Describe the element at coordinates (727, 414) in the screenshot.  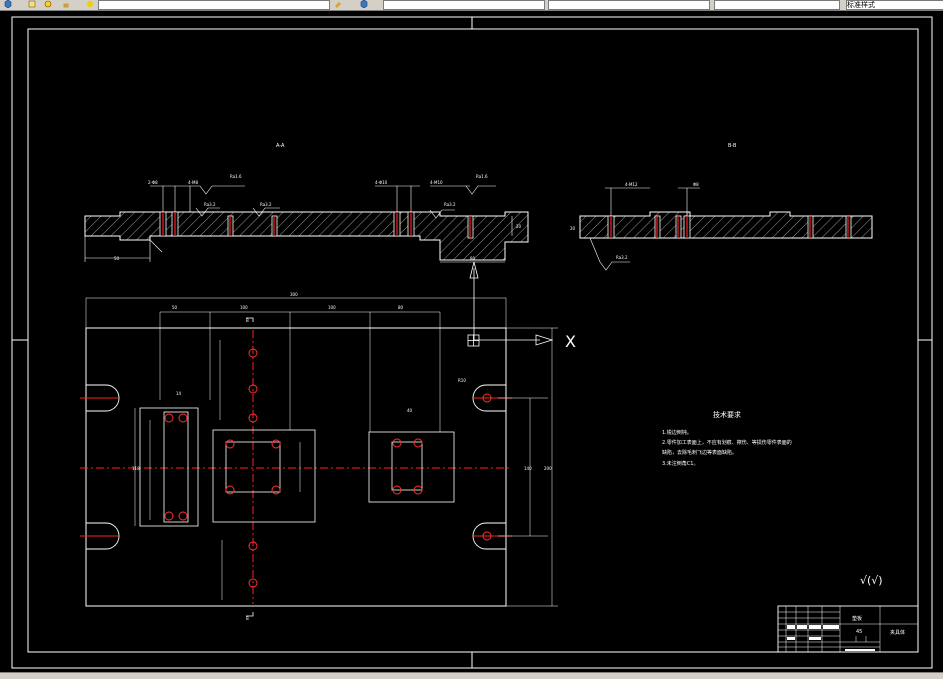
I see `tech-title: 技术要求` at that location.